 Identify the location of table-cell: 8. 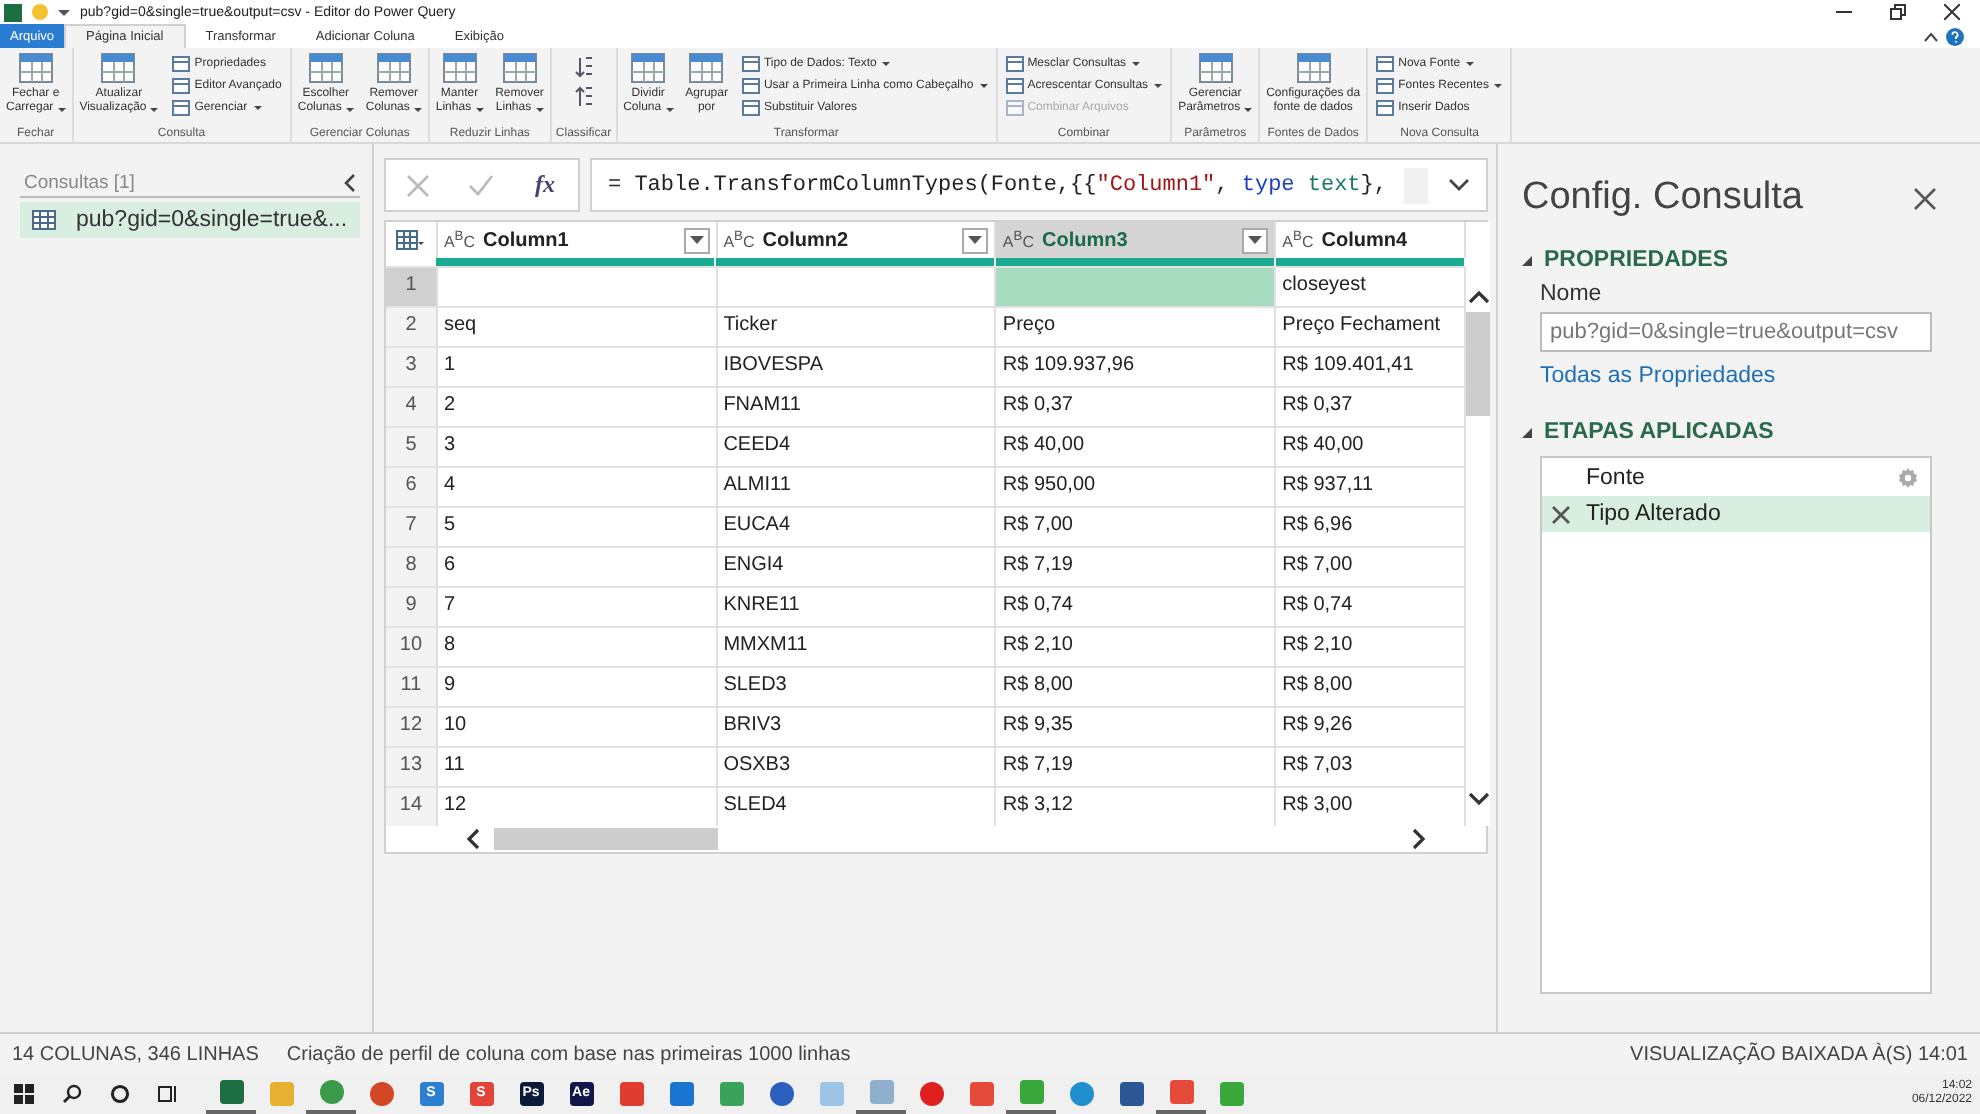
(577, 647).